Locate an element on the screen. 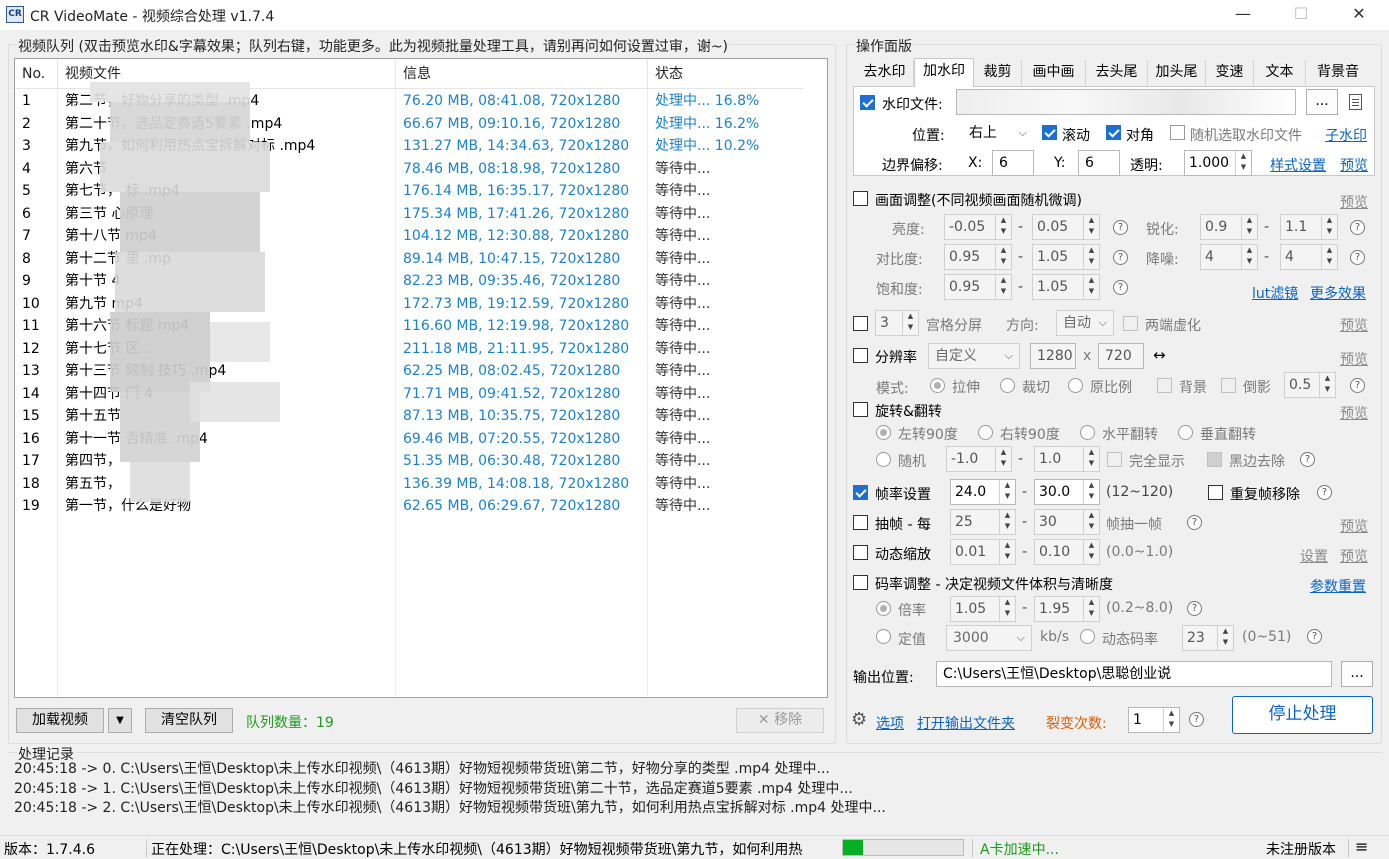  more-effects-link: 更多效果 is located at coordinates (1338, 293).